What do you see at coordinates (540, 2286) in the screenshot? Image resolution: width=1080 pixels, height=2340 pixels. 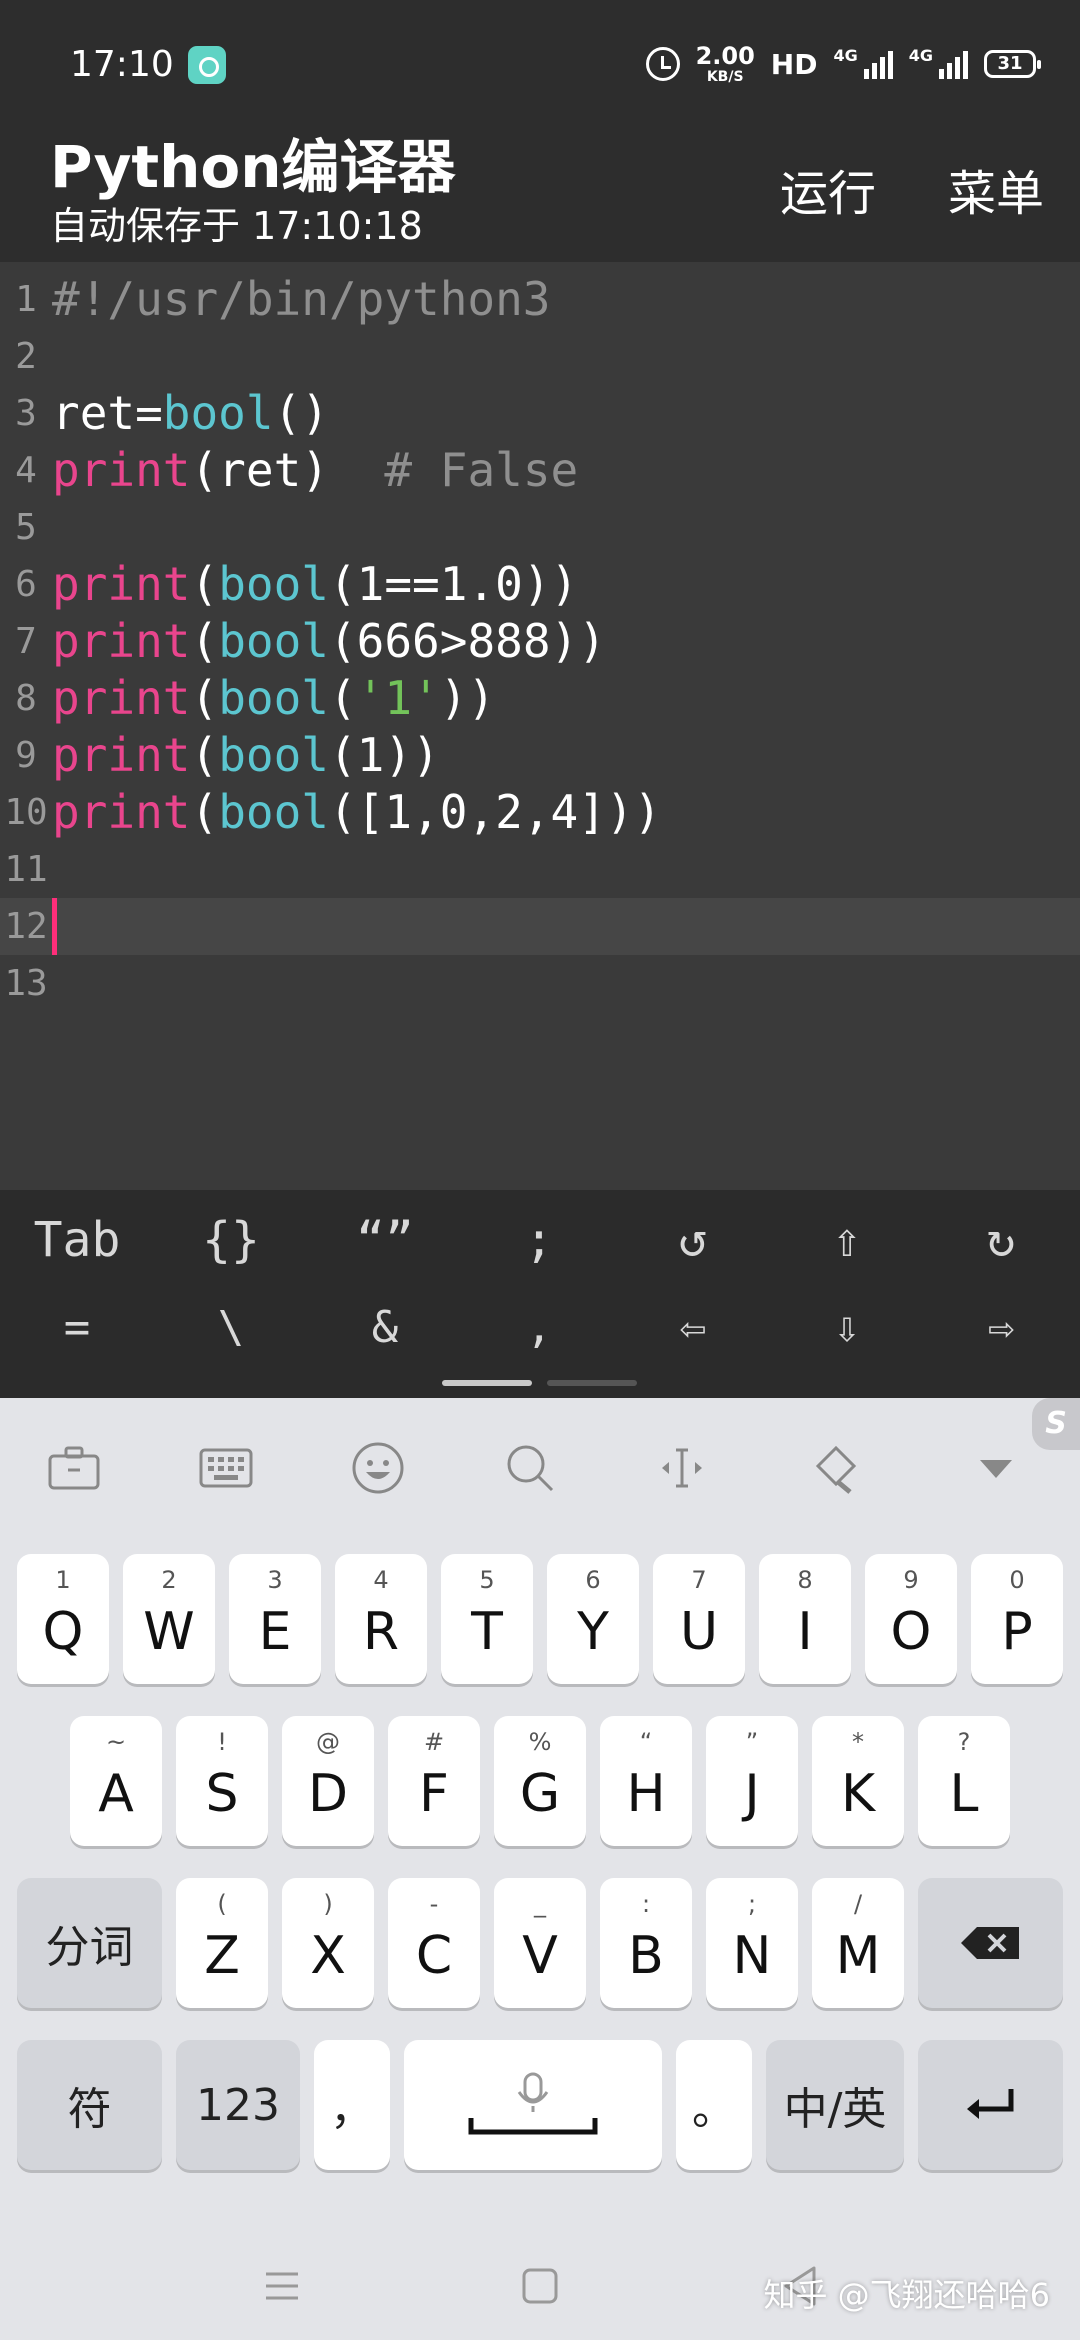 I see `home-nav-icon` at bounding box center [540, 2286].